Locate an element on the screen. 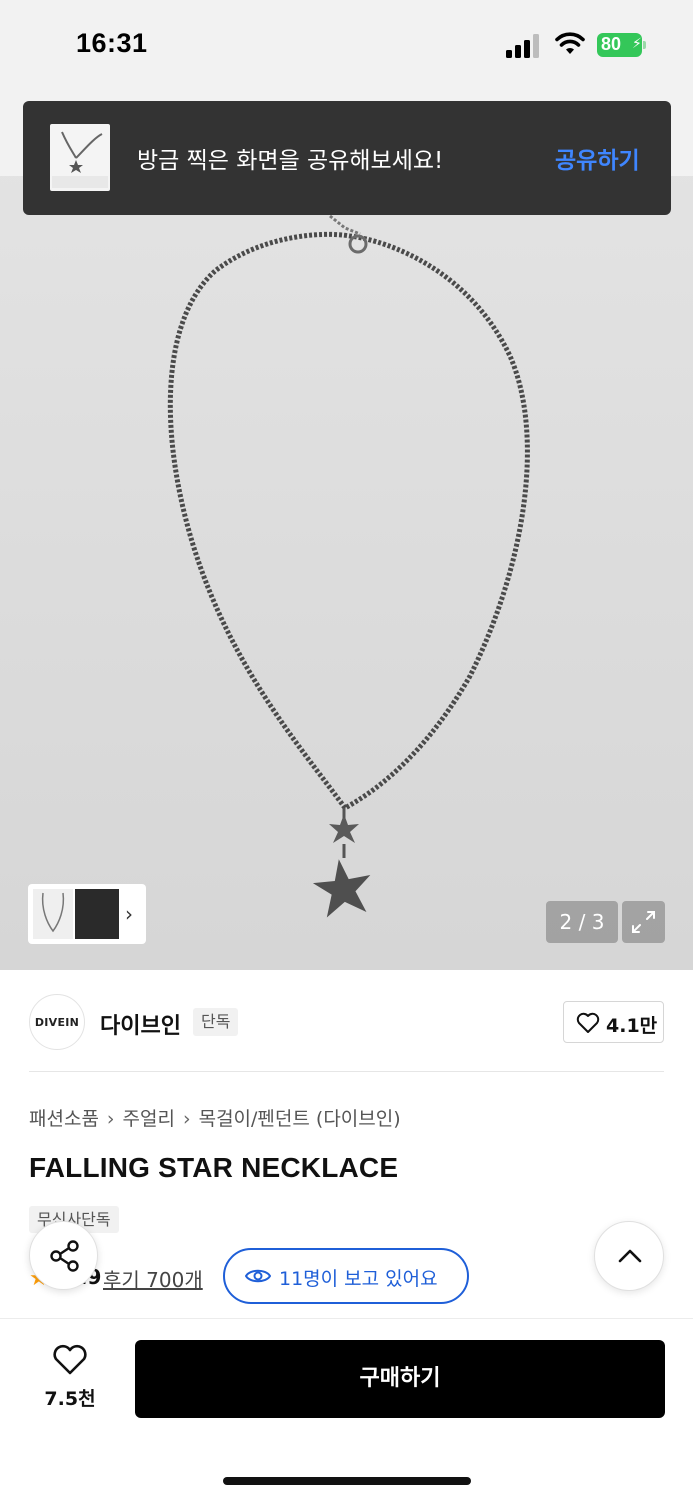 The height and width of the screenshot is (1500, 693). breadcrumb-item: 목걸이/펜던트 (다이브인) is located at coordinates (300, 1119).